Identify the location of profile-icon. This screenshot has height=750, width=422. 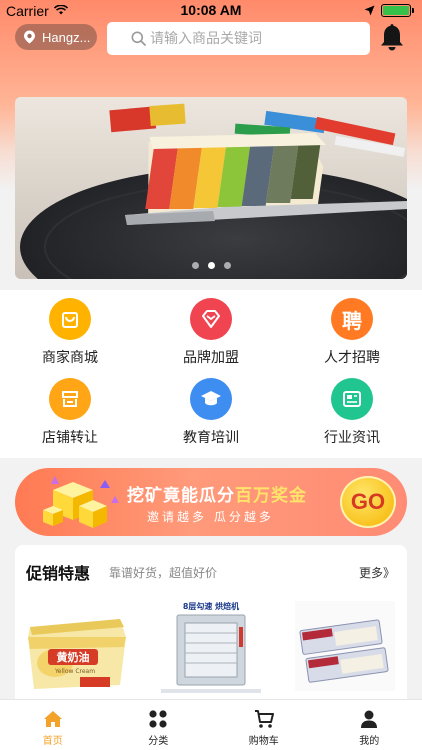
(369, 719).